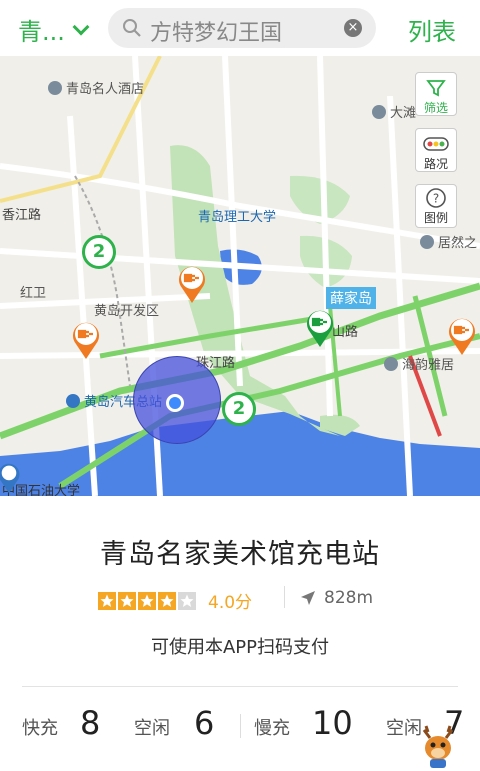 The height and width of the screenshot is (771, 480). I want to click on rating-score: 4.0分, so click(230, 603).